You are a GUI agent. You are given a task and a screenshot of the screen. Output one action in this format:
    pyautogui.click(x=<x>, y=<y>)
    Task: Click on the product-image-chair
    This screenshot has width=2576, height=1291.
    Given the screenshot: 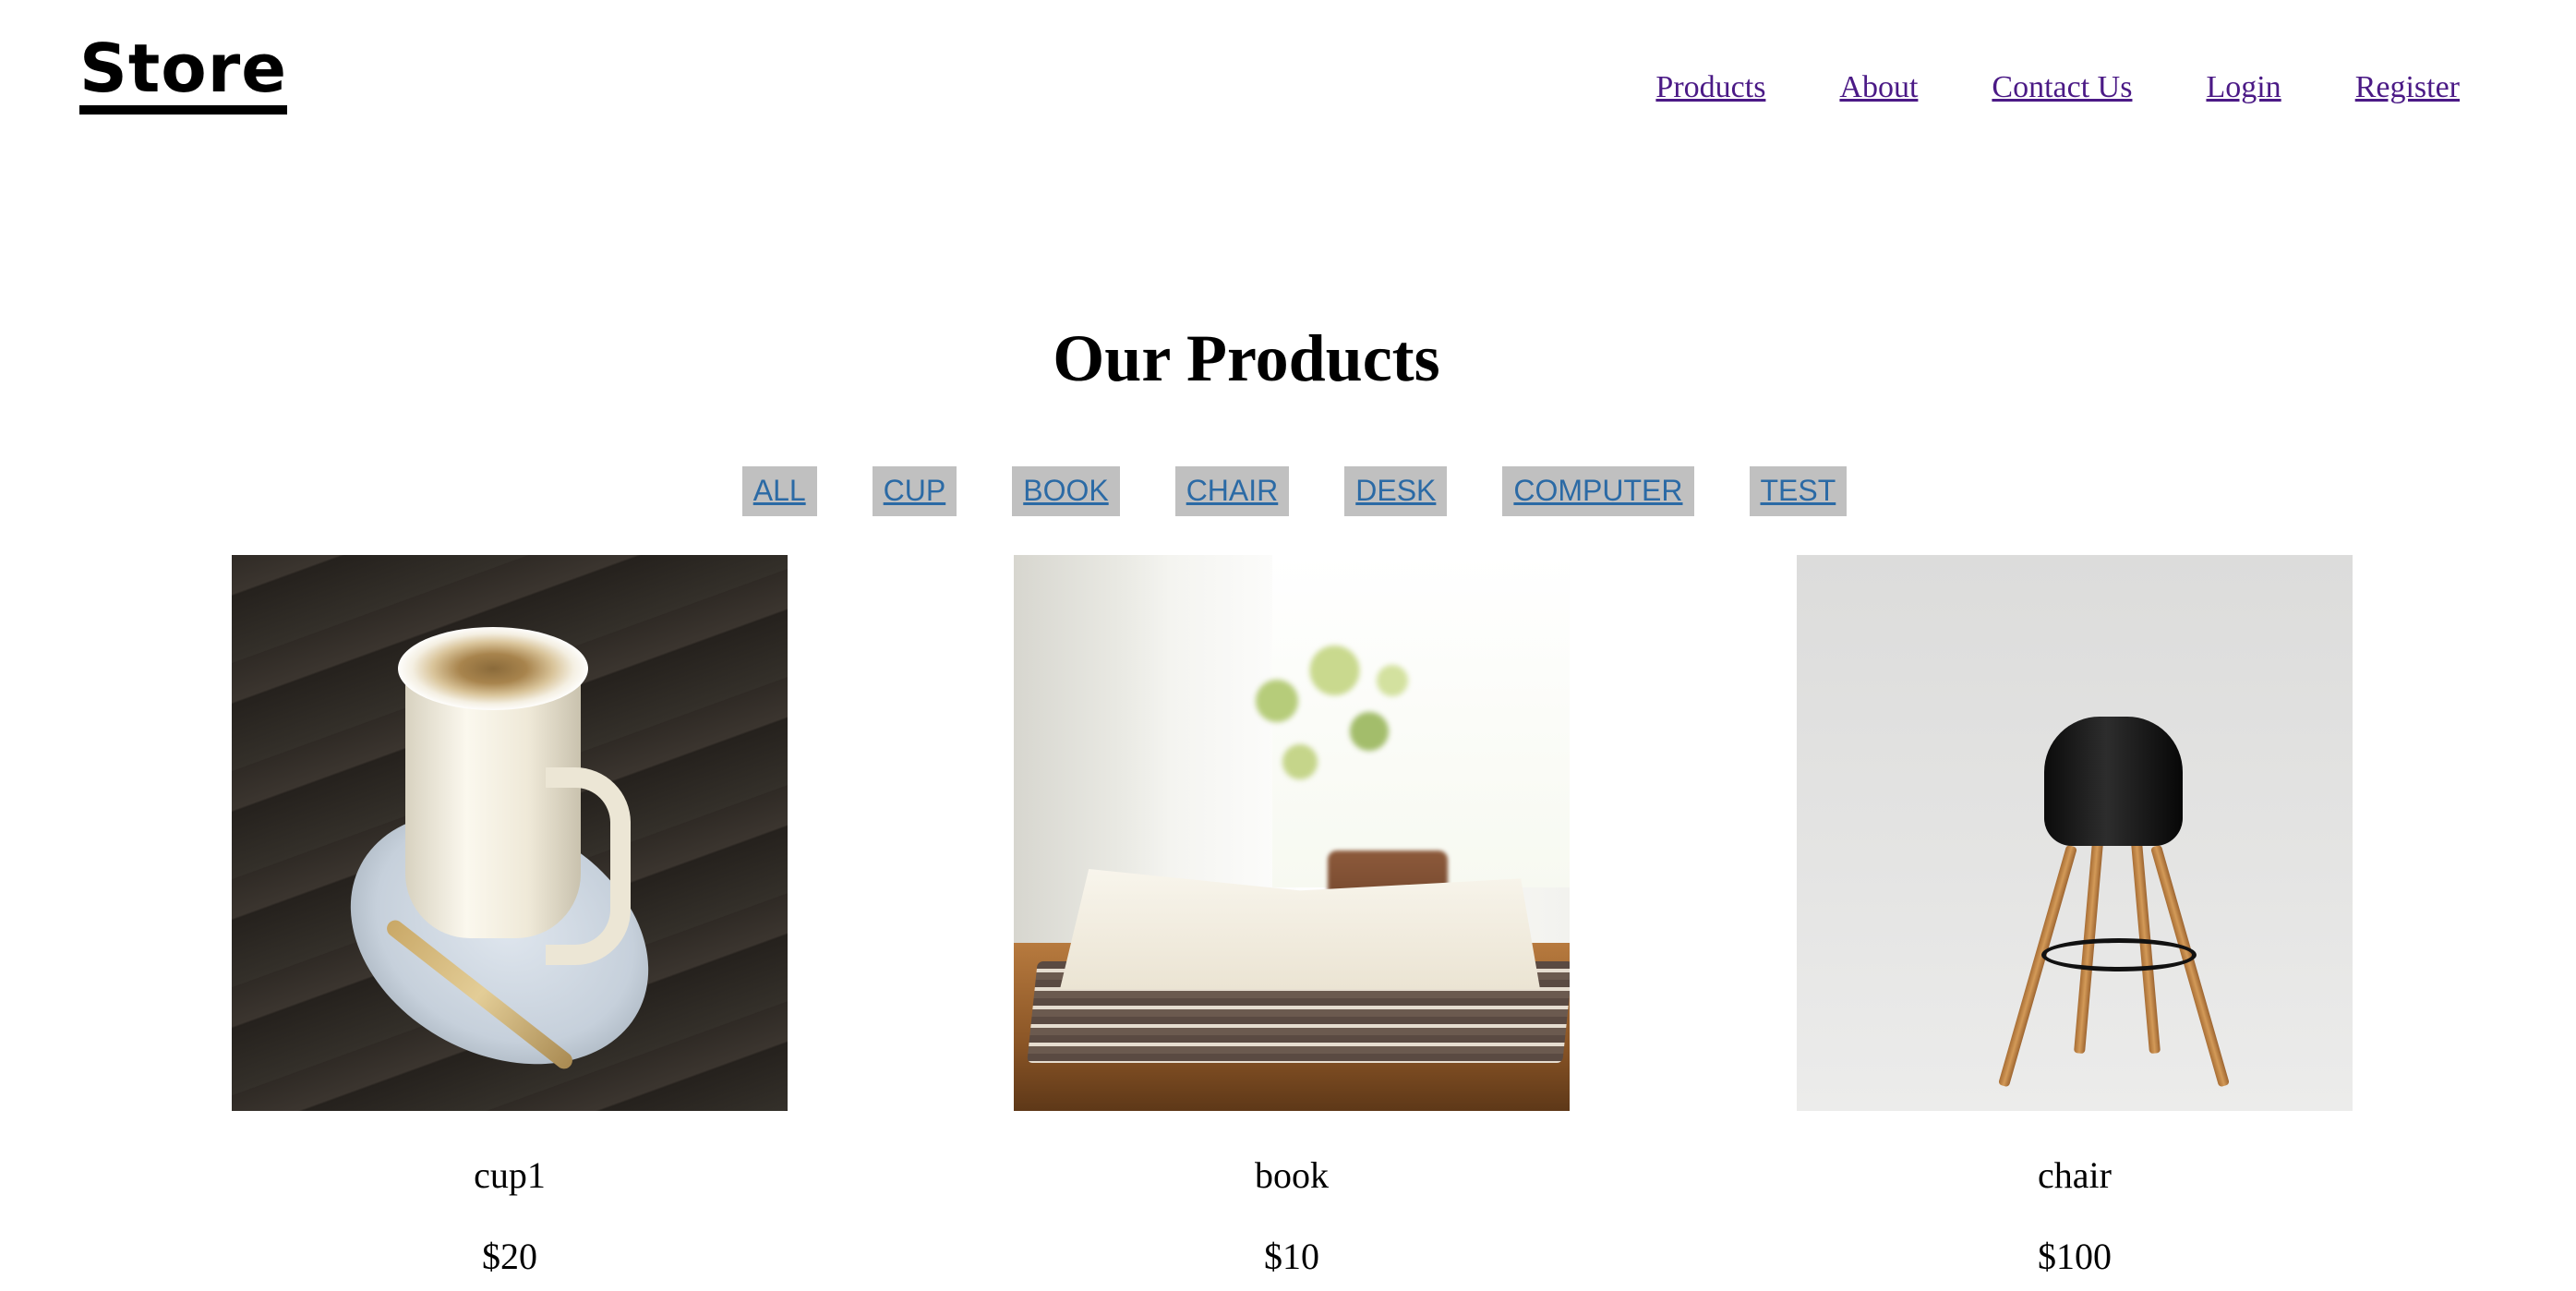 What is the action you would take?
    pyautogui.click(x=2075, y=833)
    